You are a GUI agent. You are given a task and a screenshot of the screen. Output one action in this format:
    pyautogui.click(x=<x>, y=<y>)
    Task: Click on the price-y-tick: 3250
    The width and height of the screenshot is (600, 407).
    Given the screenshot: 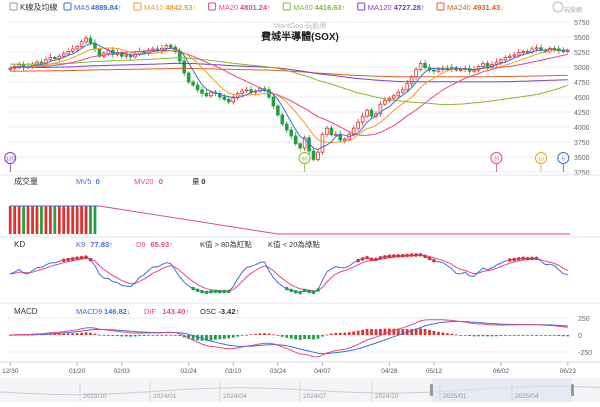 What is the action you would take?
    pyautogui.click(x=582, y=173)
    